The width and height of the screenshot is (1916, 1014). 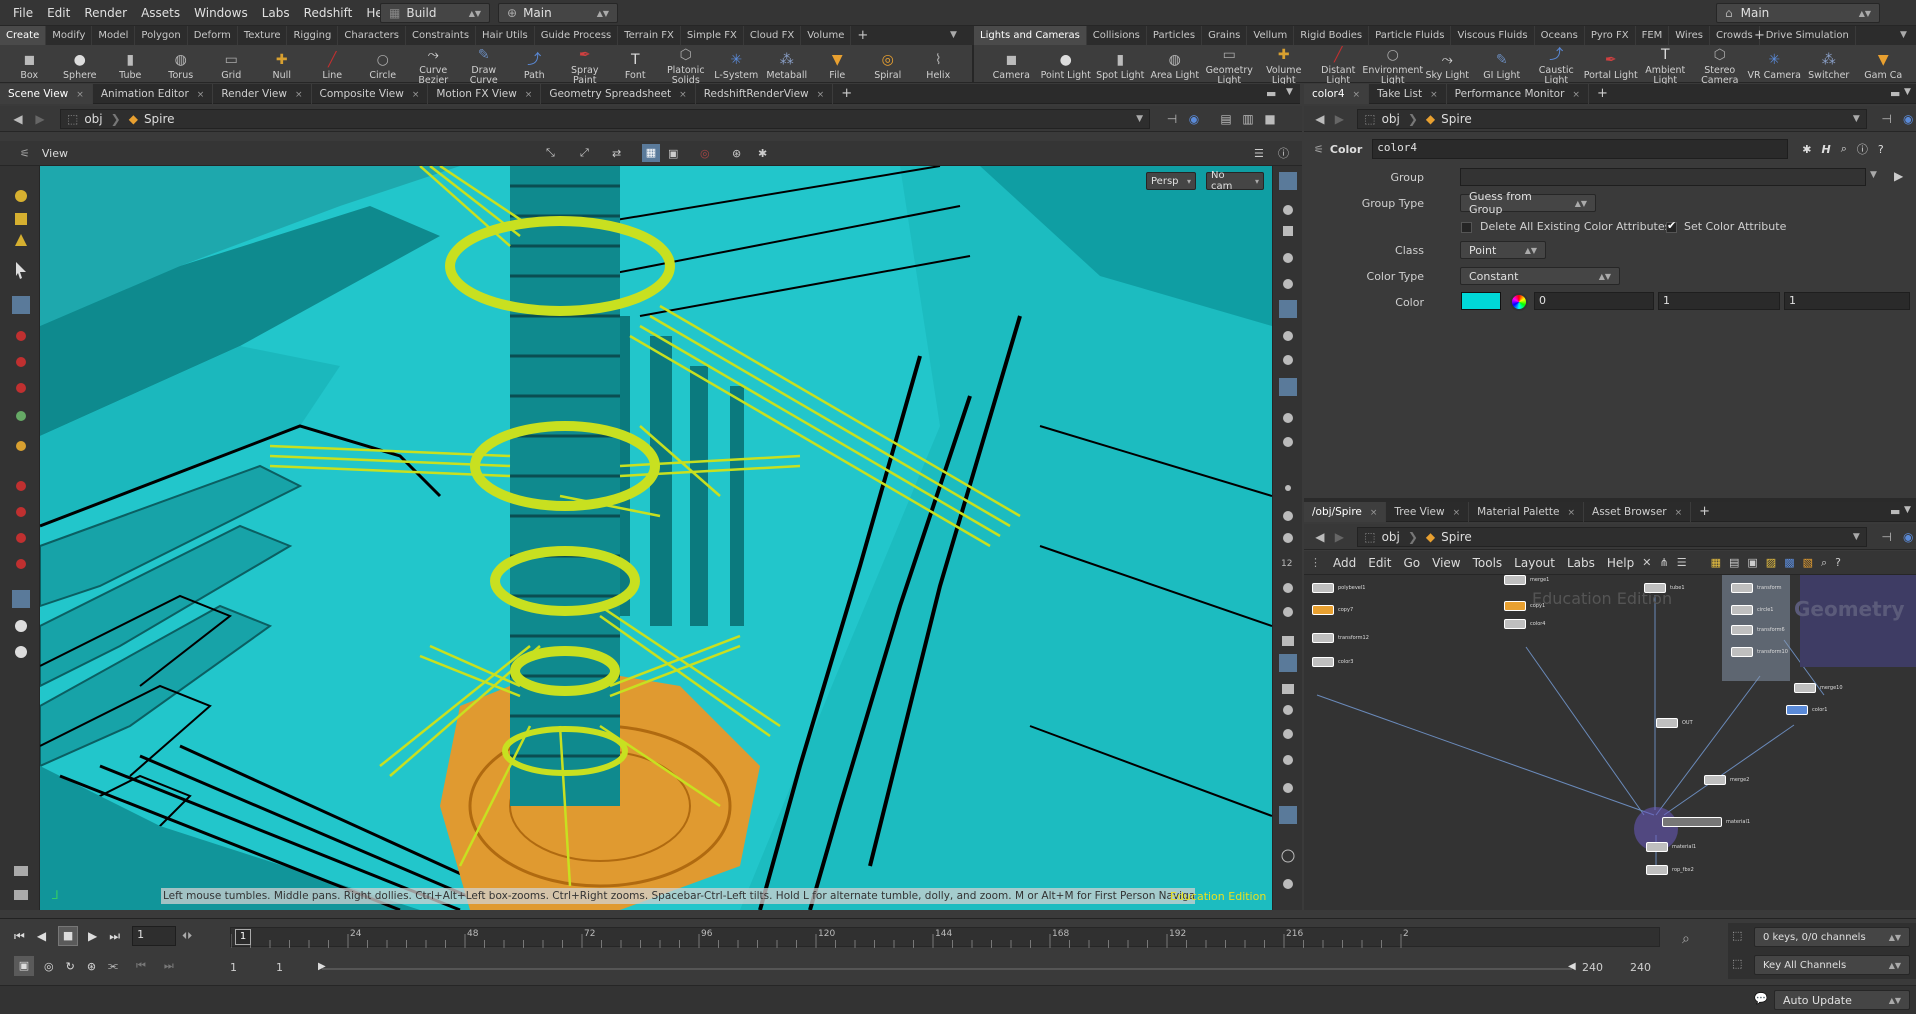 I want to click on view-menu-icon: ⚟, so click(x=25, y=153).